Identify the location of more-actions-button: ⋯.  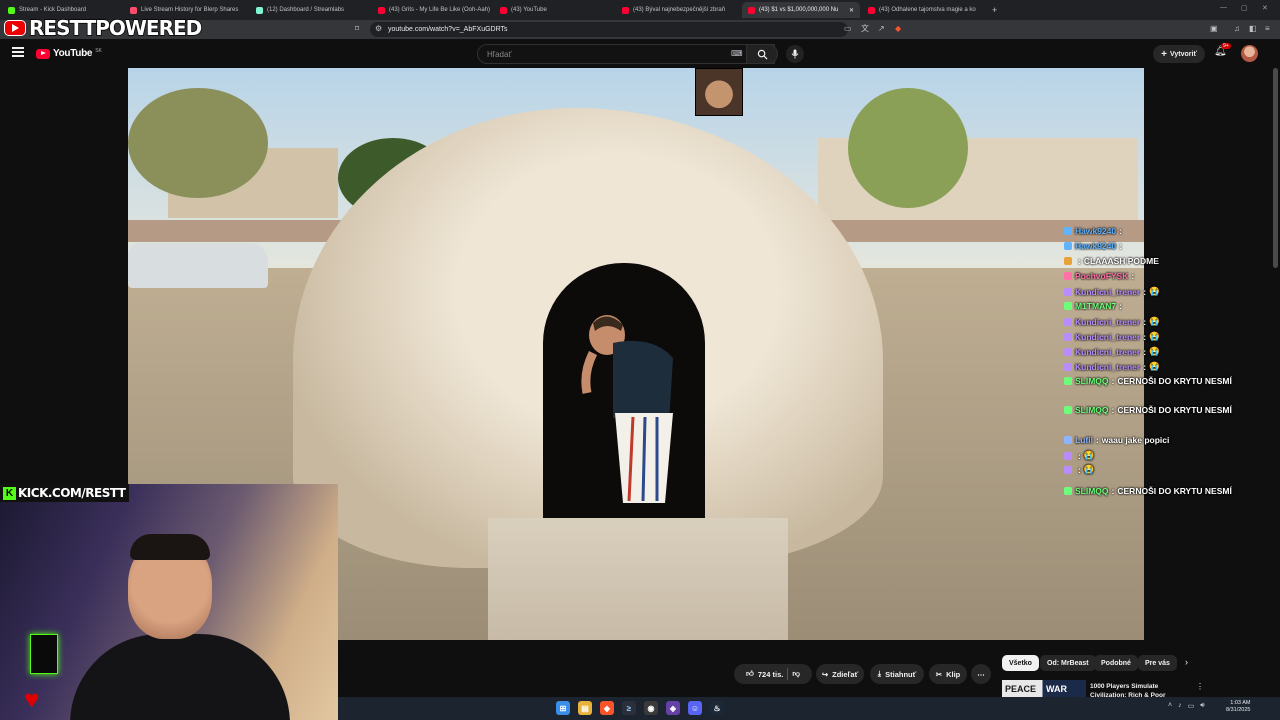
(981, 674).